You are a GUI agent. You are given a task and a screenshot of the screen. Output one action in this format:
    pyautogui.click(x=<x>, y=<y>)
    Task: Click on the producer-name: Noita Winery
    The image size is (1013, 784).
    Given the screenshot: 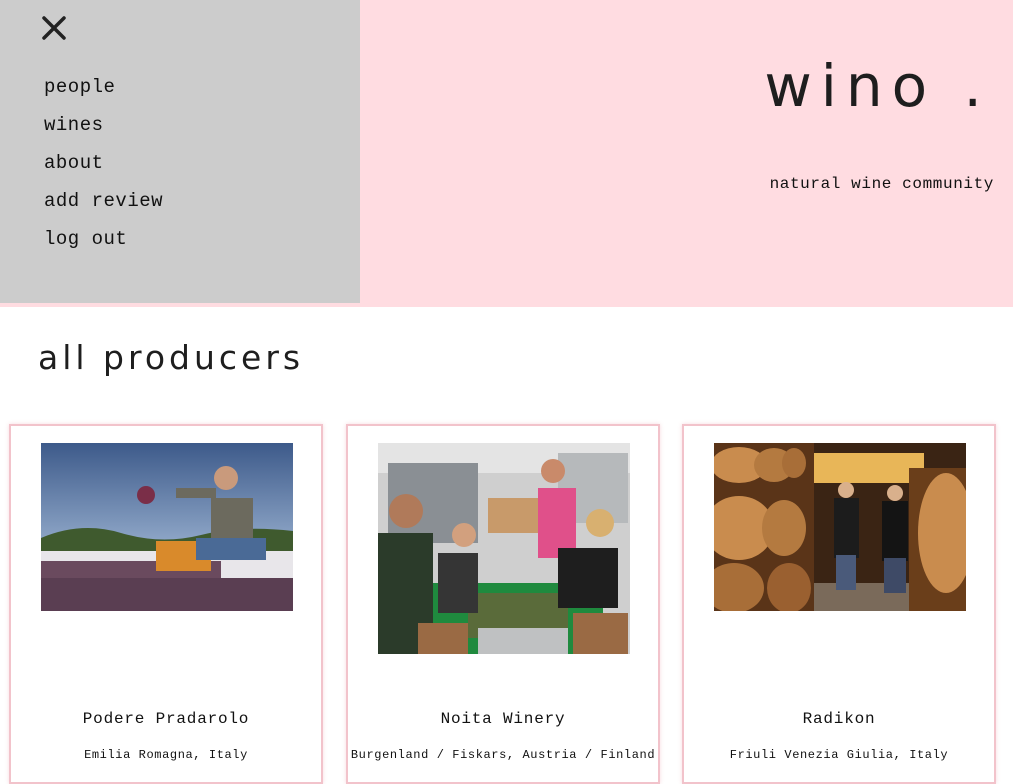 What is the action you would take?
    pyautogui.click(x=503, y=719)
    